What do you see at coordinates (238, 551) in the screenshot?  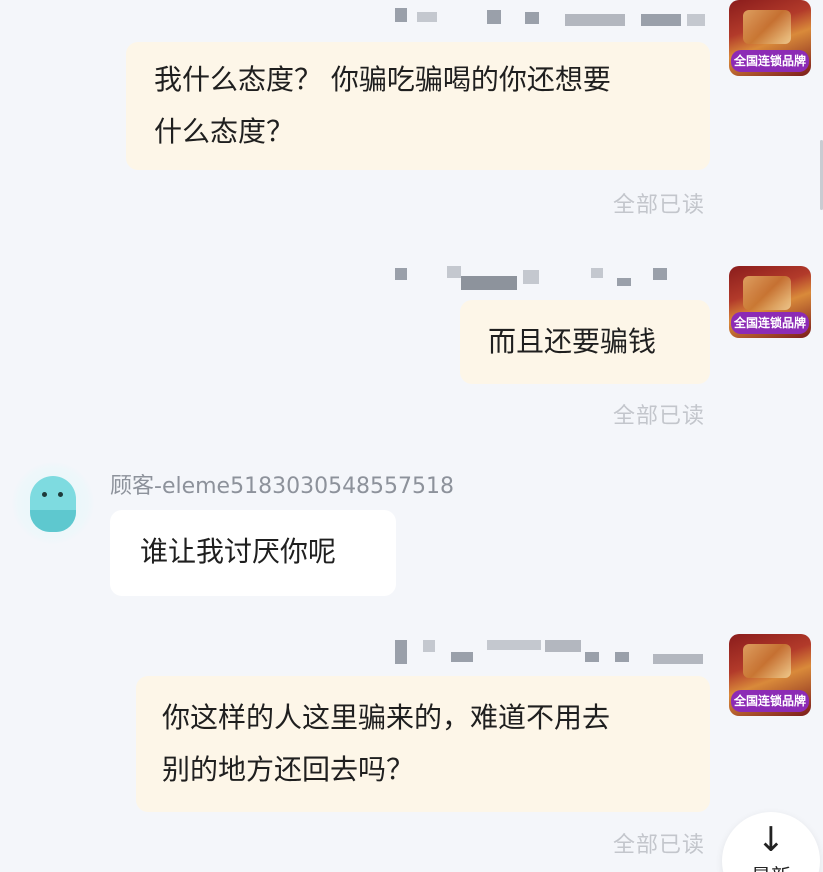 I see `message-line: 谁让我讨厌你呢` at bounding box center [238, 551].